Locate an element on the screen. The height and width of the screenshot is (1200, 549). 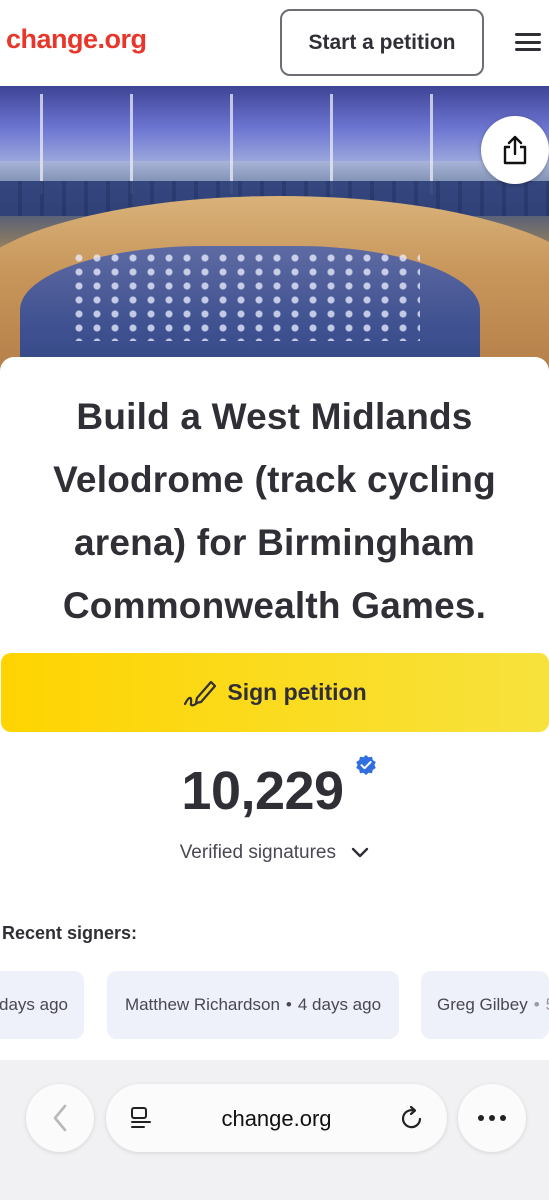
change-org-logo: change.org is located at coordinates (76, 39).